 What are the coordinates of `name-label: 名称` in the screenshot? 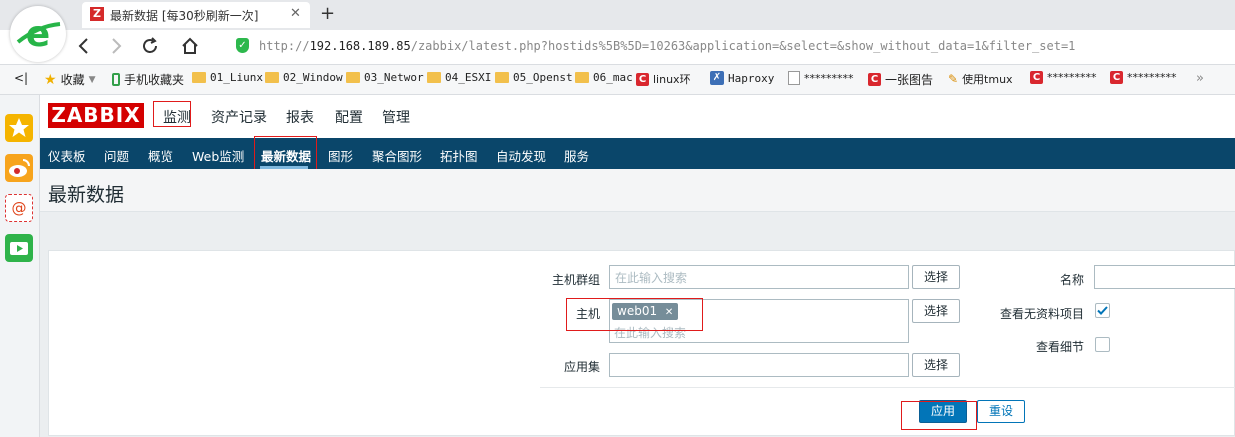 It's located at (1071, 280).